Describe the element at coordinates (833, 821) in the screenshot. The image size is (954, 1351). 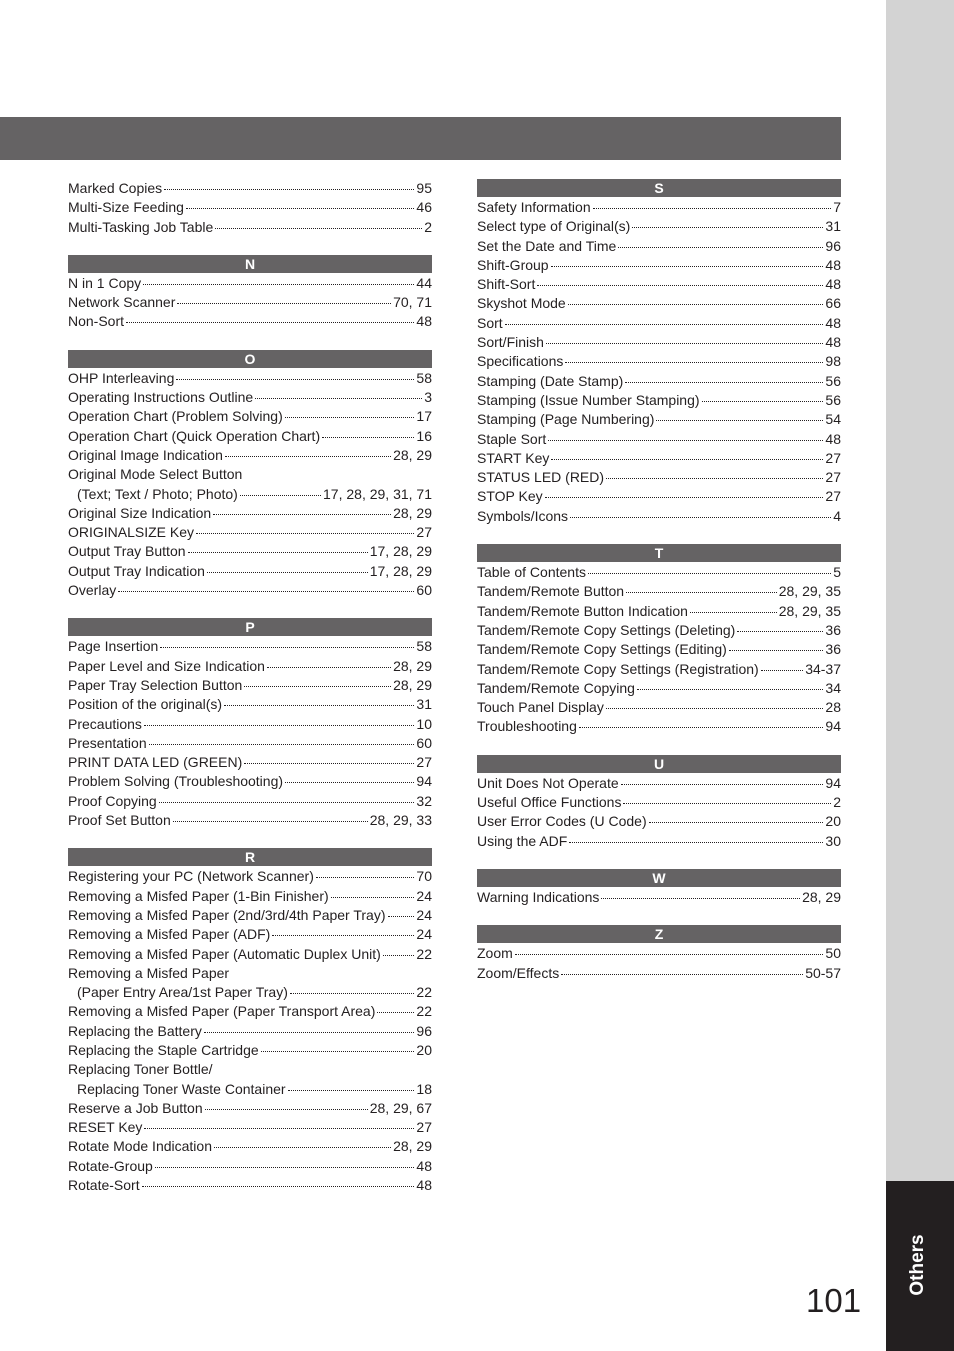
I see `entry-pages: 20` at that location.